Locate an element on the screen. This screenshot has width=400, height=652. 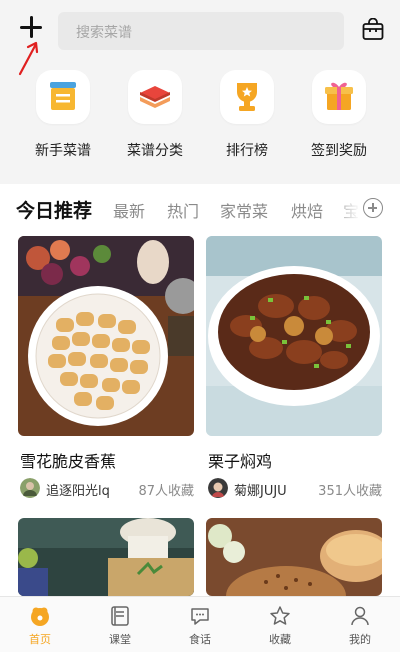
gift-icon is located at coordinates (339, 97).